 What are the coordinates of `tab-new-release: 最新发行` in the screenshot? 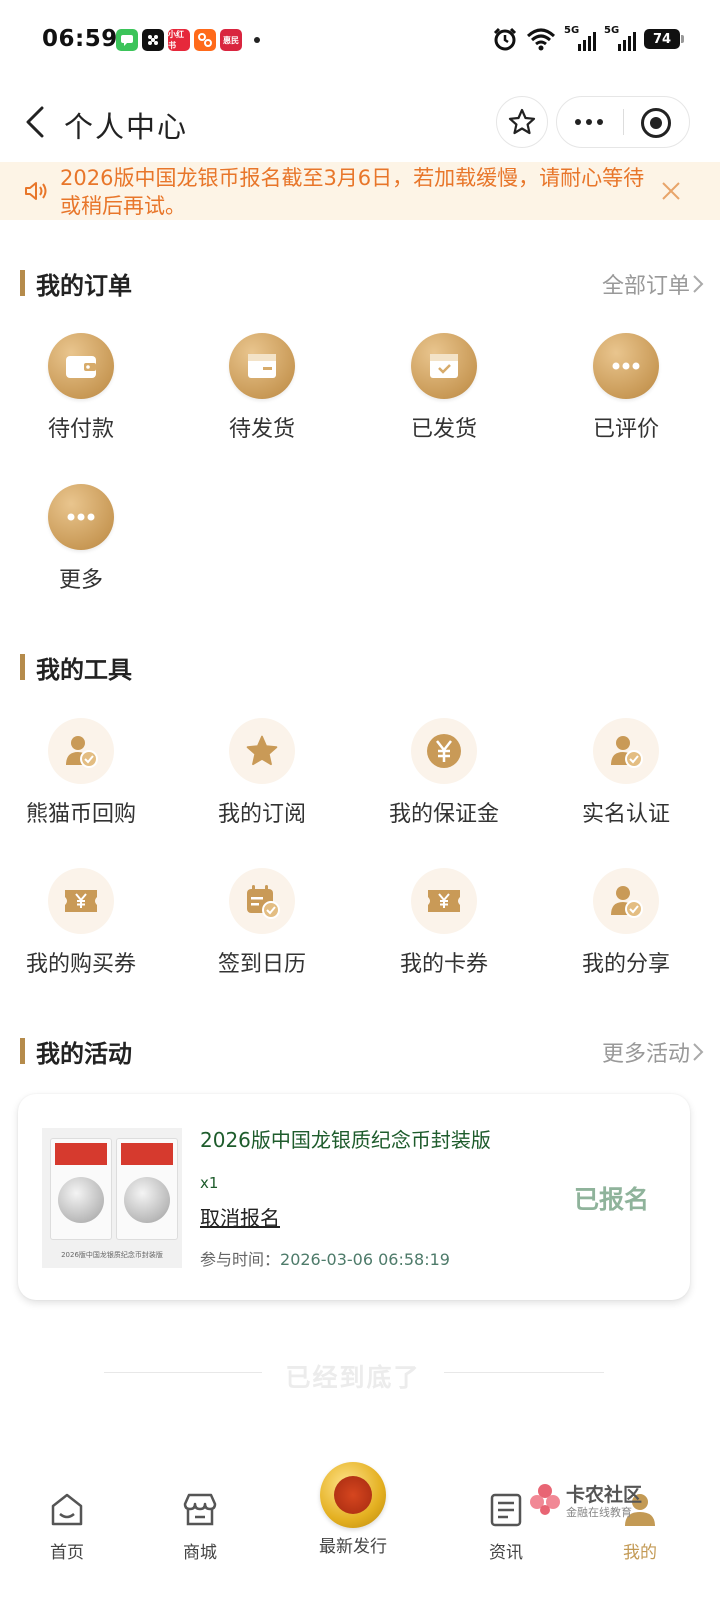 It's located at (353, 1509).